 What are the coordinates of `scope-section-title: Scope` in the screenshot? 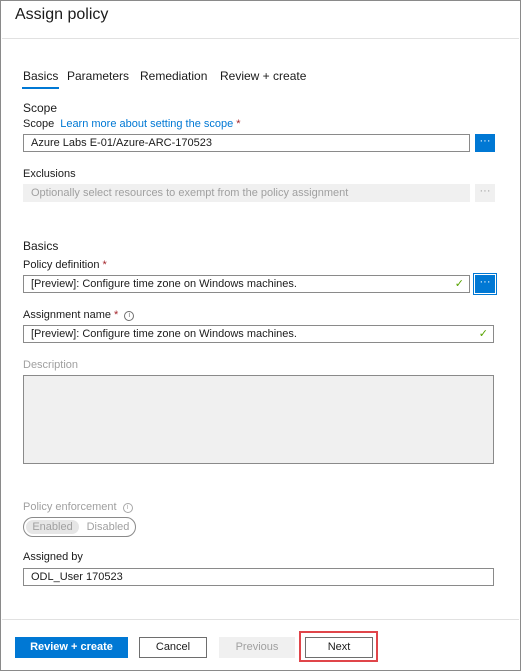 It's located at (40, 108).